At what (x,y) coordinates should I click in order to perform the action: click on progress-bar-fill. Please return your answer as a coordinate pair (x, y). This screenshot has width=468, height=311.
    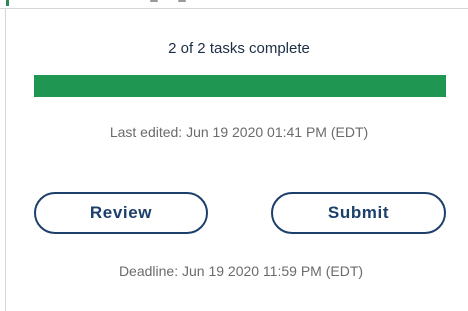
    Looking at the image, I should click on (240, 86).